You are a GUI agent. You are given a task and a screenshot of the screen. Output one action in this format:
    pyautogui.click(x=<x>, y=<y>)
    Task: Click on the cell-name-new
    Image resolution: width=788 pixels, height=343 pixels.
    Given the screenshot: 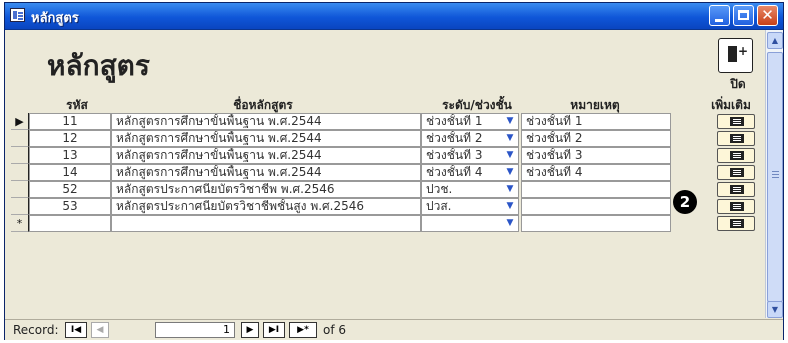 What is the action you would take?
    pyautogui.click(x=266, y=223)
    